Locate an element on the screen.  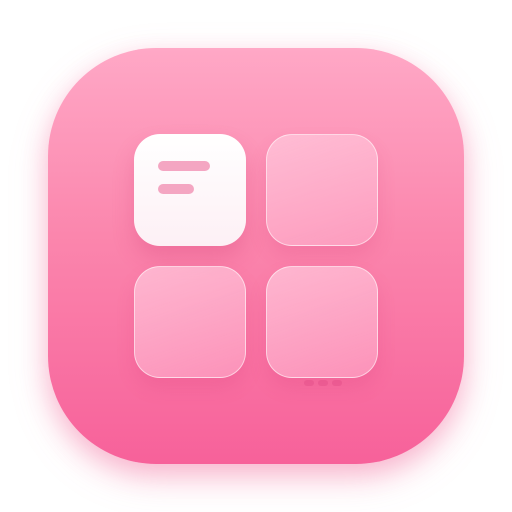
text-line-short-icon is located at coordinates (176, 189).